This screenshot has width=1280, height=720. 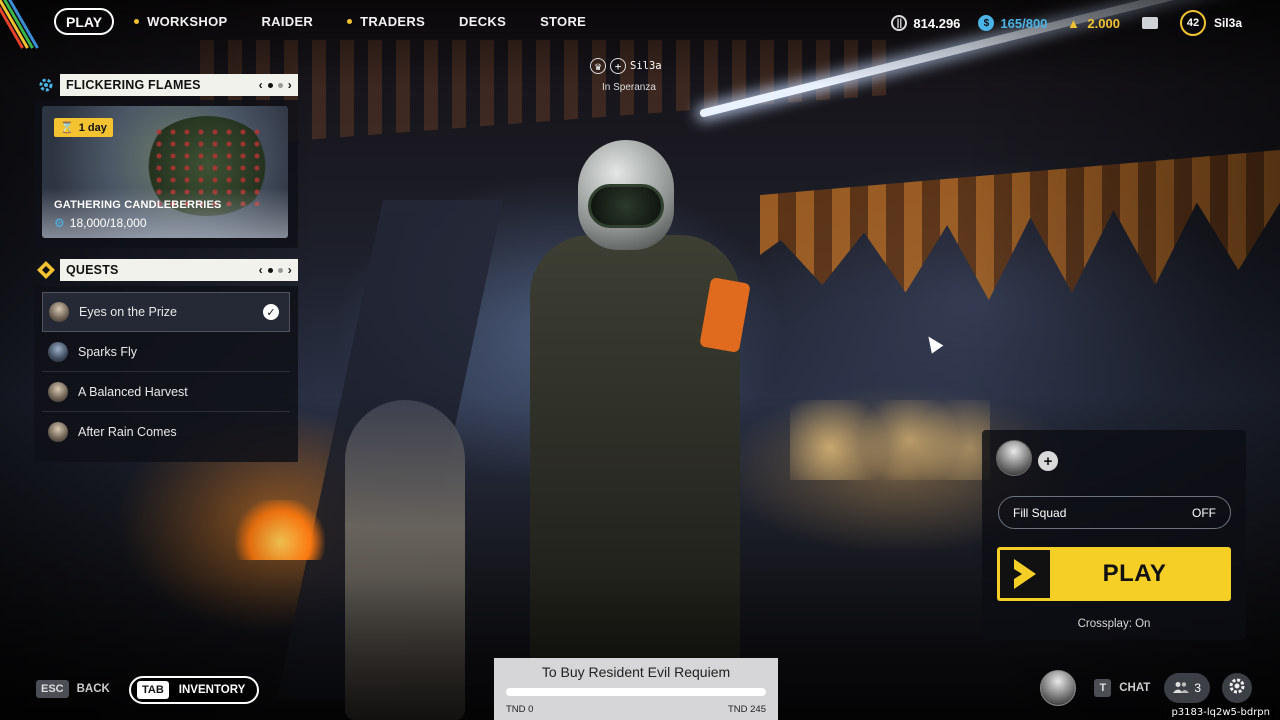 I want to click on play-button: PLAY, so click(x=1114, y=574).